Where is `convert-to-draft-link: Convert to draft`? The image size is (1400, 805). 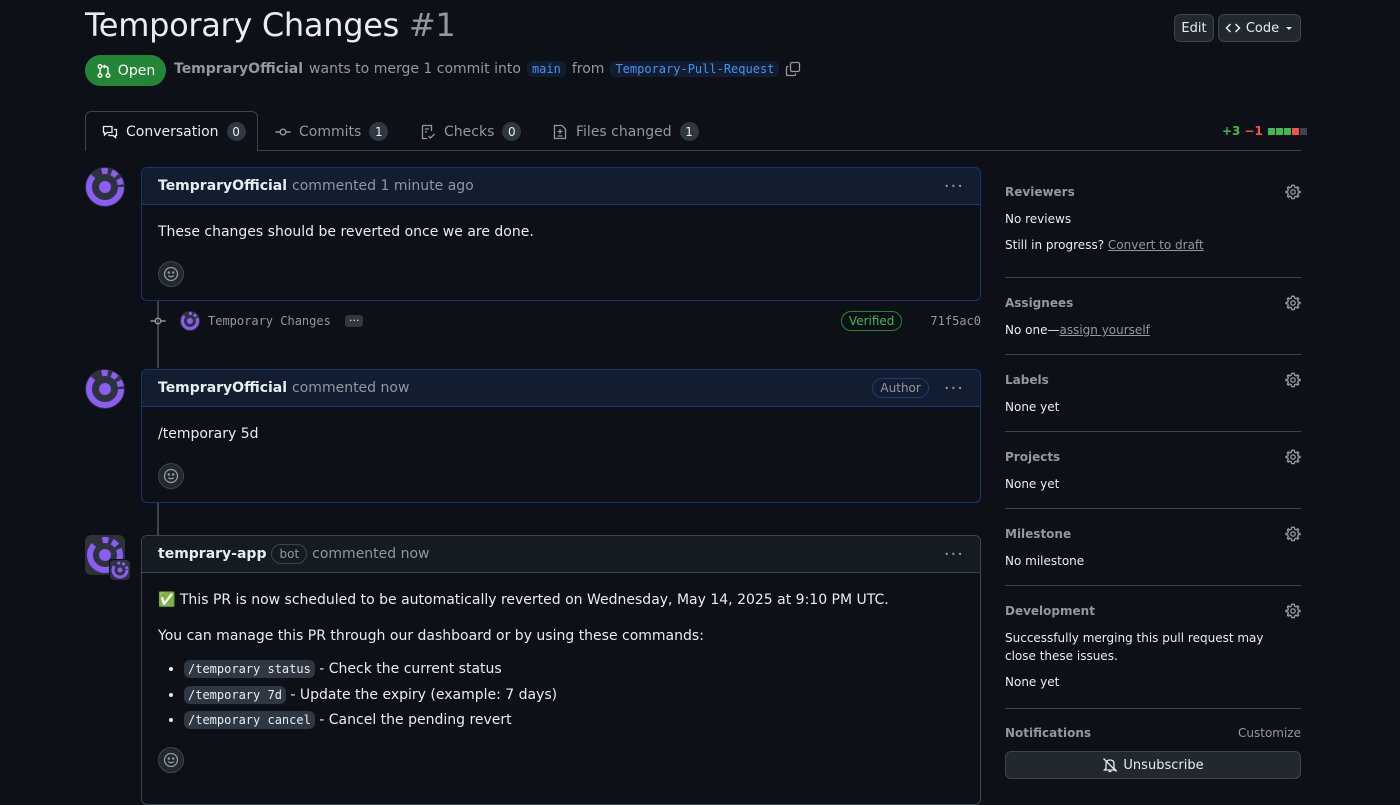 convert-to-draft-link: Convert to draft is located at coordinates (1156, 245).